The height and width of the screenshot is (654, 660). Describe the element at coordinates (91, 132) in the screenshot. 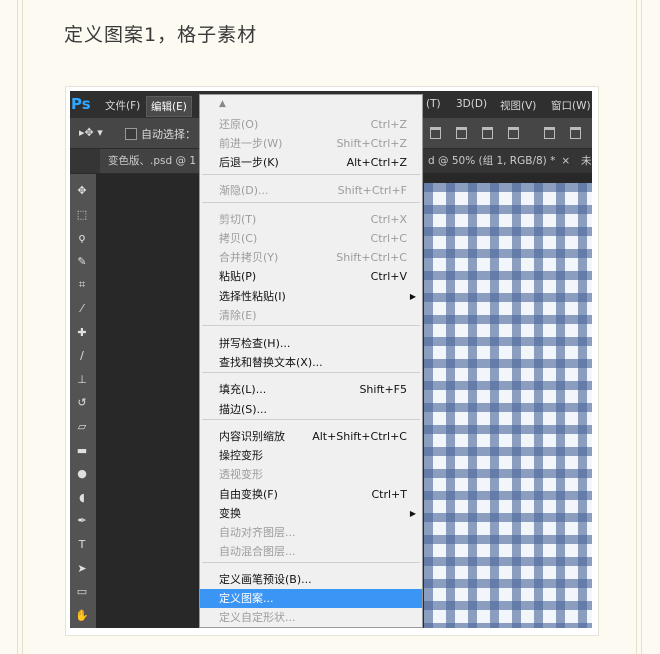

I see `move-tool-preset-icon: ▸✥ ▾` at that location.